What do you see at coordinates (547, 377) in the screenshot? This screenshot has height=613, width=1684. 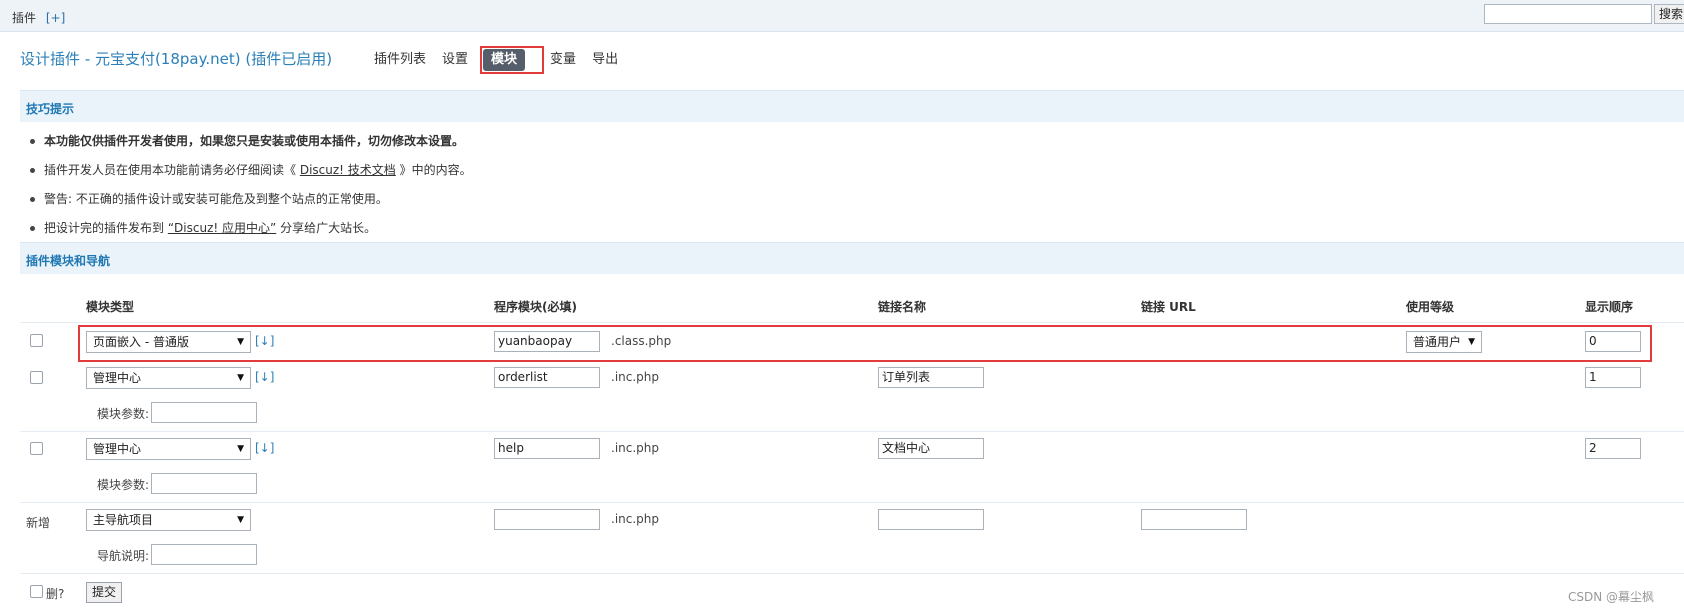 I see `program-input: orderlist` at bounding box center [547, 377].